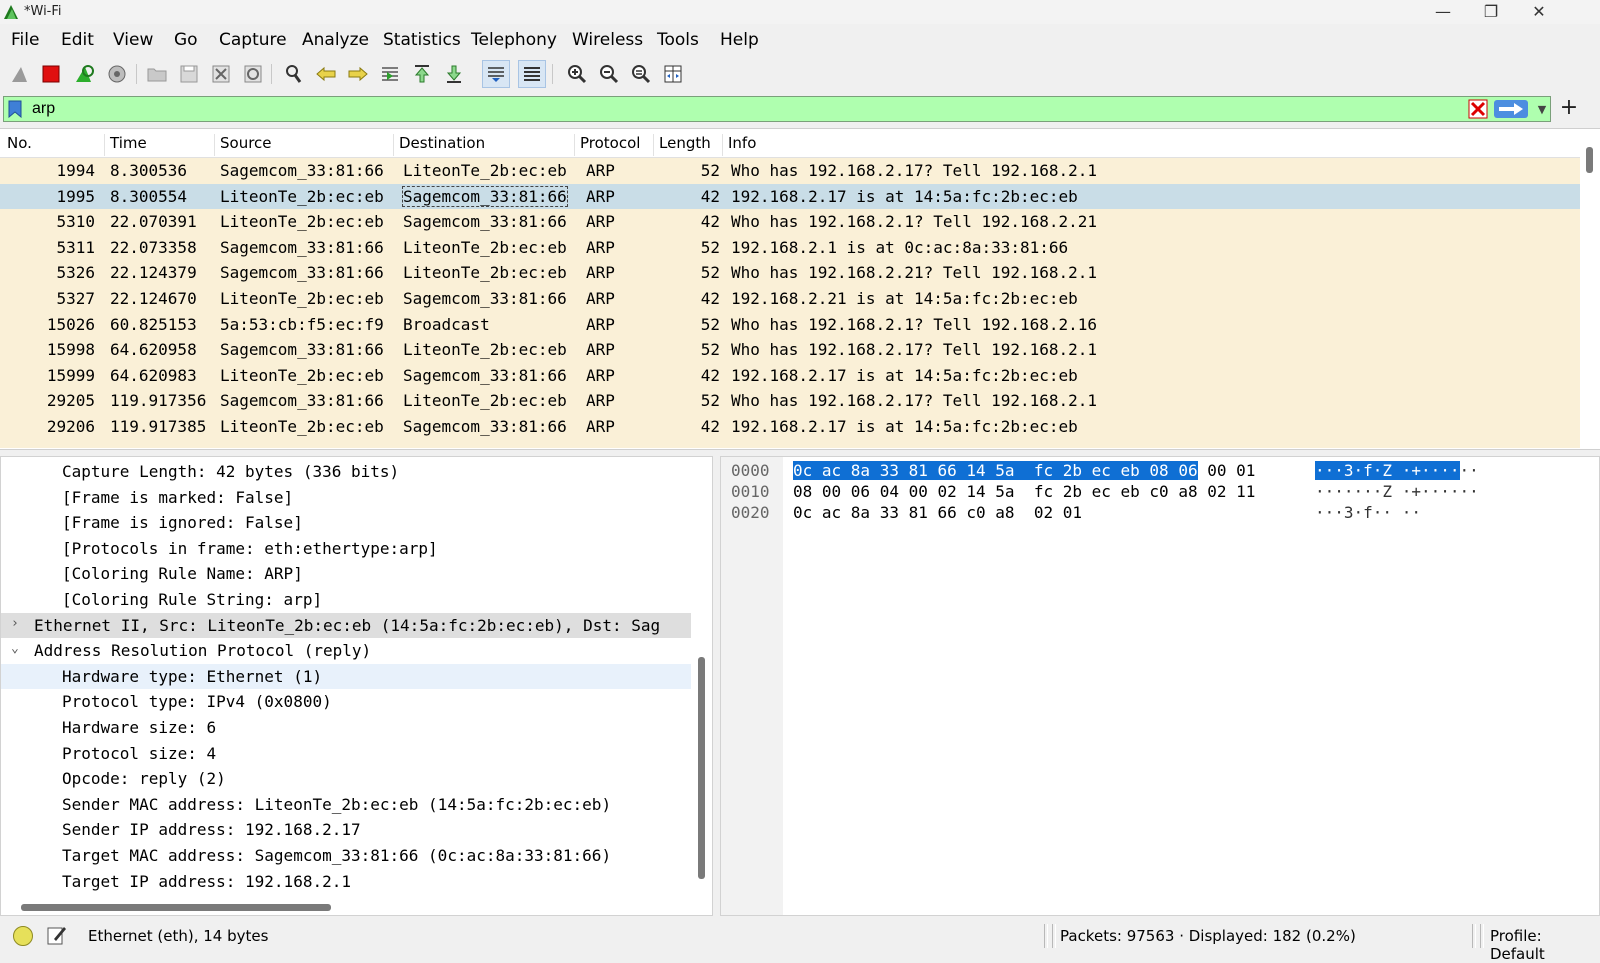 This screenshot has width=1600, height=963. I want to click on minimize-button: —, so click(1443, 12).